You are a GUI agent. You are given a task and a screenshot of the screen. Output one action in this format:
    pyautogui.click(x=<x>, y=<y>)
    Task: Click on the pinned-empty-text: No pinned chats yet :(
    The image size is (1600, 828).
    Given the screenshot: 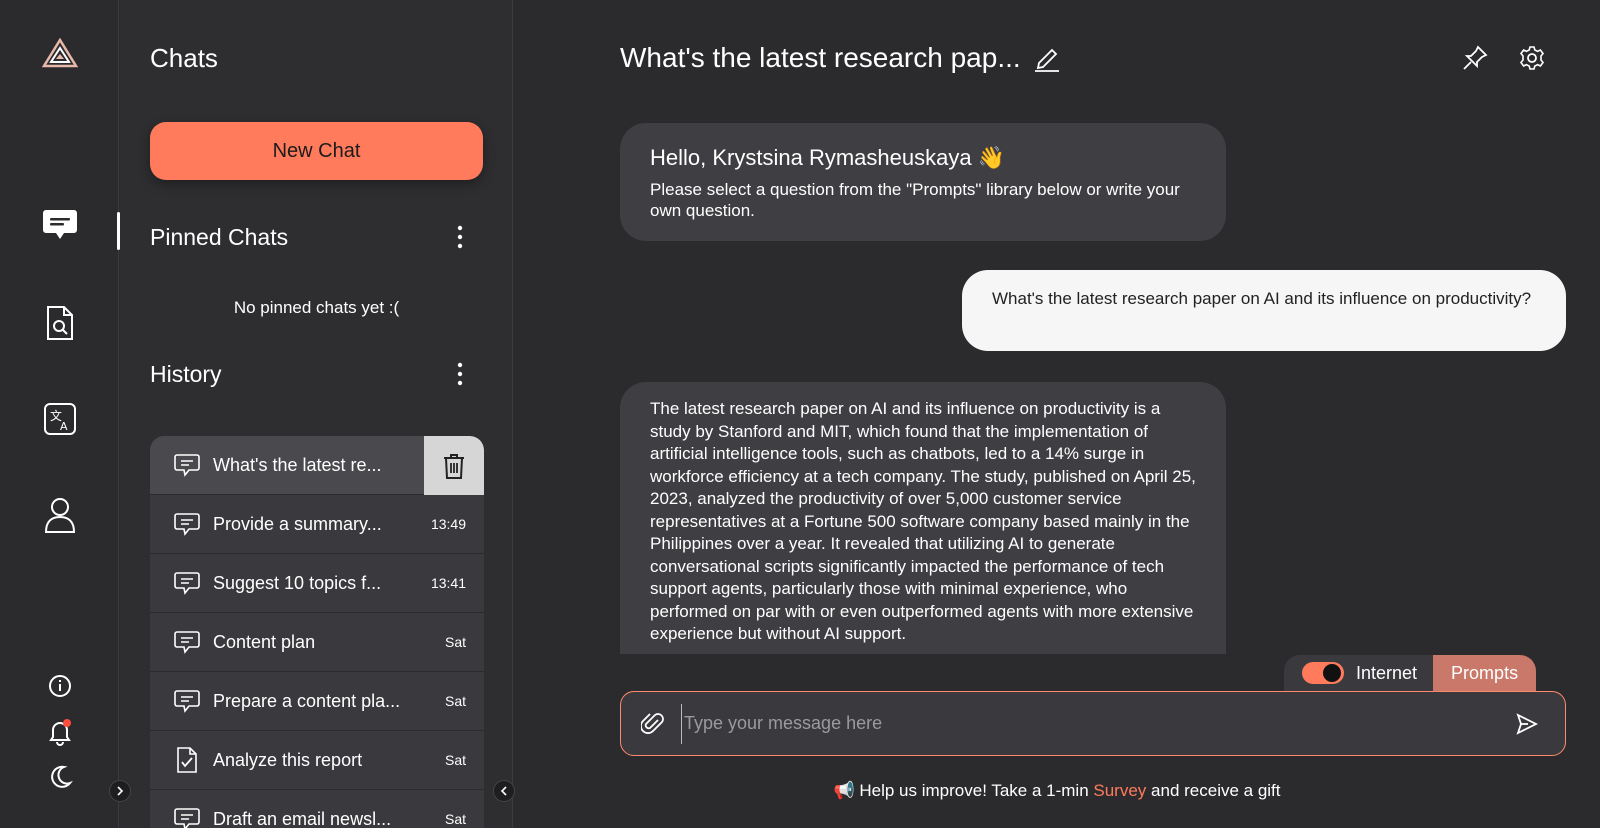 What is the action you would take?
    pyautogui.click(x=316, y=307)
    